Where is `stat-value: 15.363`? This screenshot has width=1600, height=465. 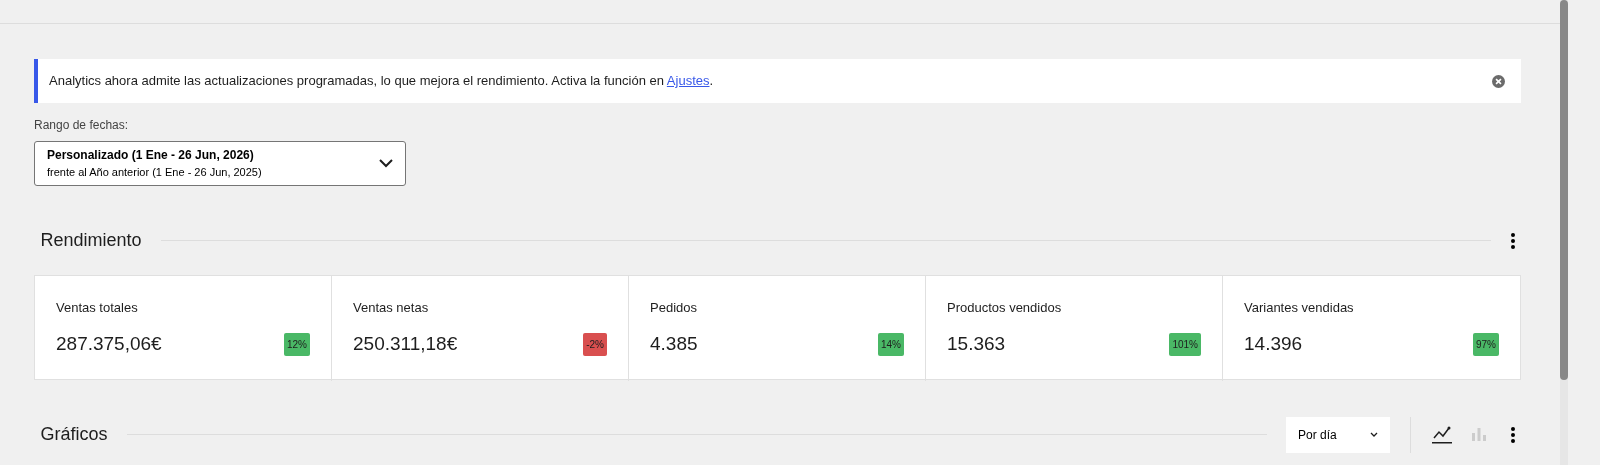 stat-value: 15.363 is located at coordinates (976, 344).